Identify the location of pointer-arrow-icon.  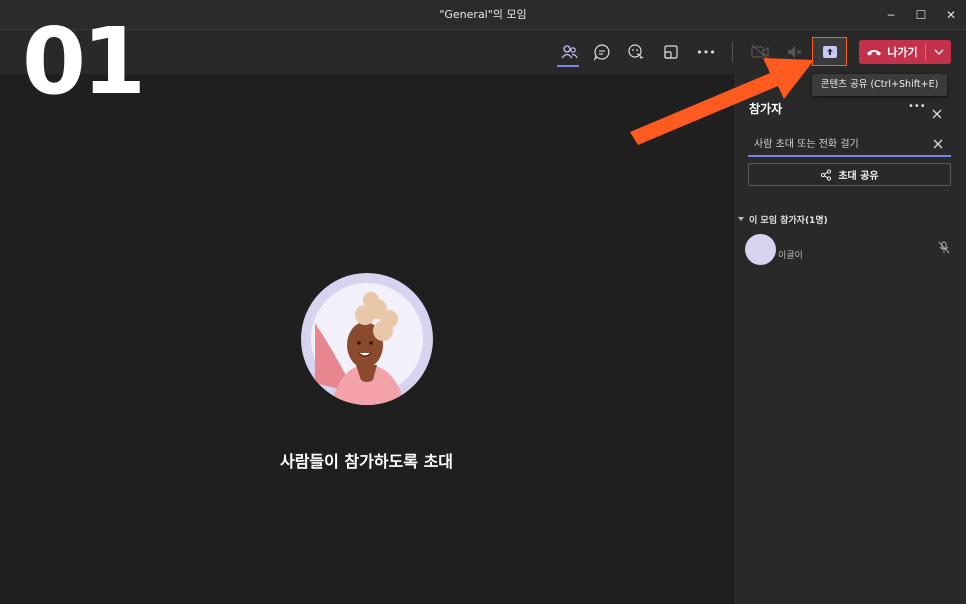
(722, 101).